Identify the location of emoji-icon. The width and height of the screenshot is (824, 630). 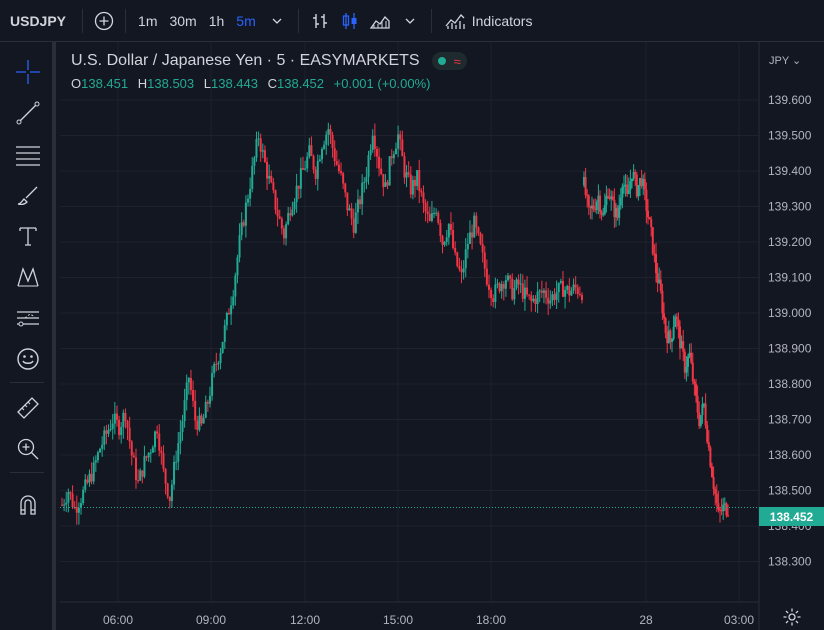
(28, 359).